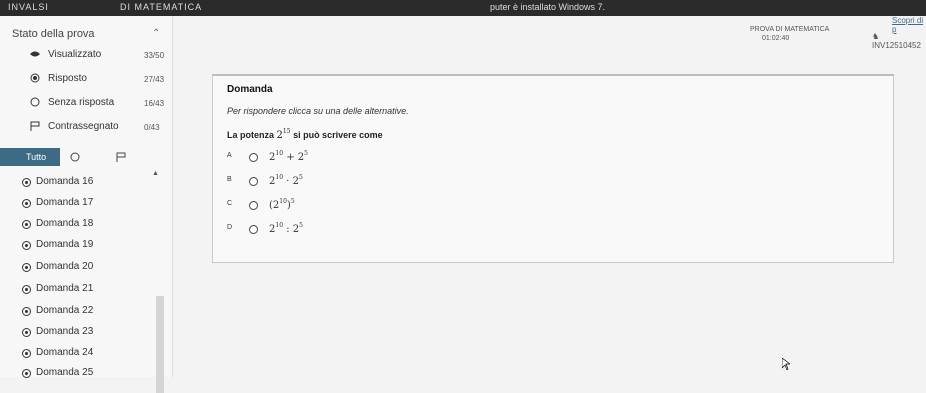 The width and height of the screenshot is (926, 393). Describe the element at coordinates (30, 157) in the screenshot. I see `filter-all-button: Tutto` at that location.